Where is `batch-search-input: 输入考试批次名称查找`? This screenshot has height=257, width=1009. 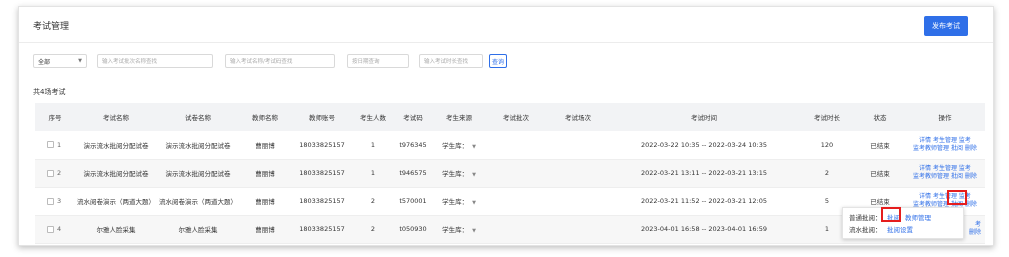 batch-search-input: 输入考试批次名称查找 is located at coordinates (155, 61).